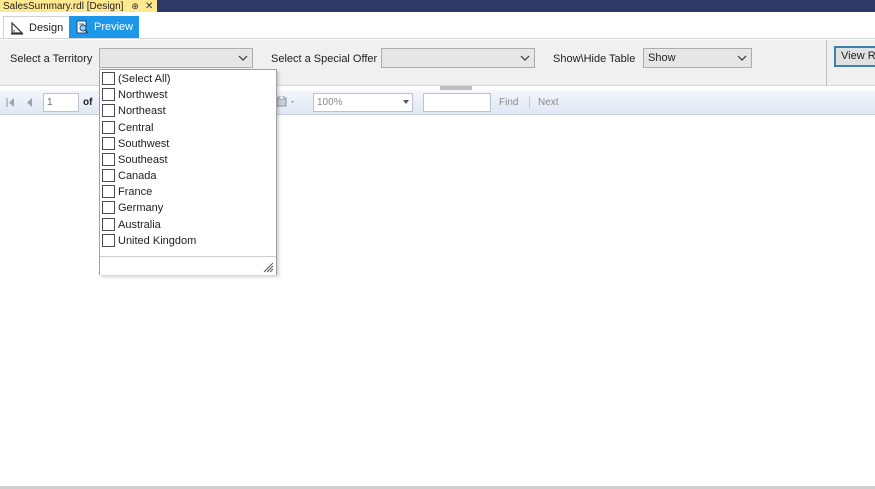 The width and height of the screenshot is (875, 489). I want to click on territory-option-australia: Australia, so click(131, 224).